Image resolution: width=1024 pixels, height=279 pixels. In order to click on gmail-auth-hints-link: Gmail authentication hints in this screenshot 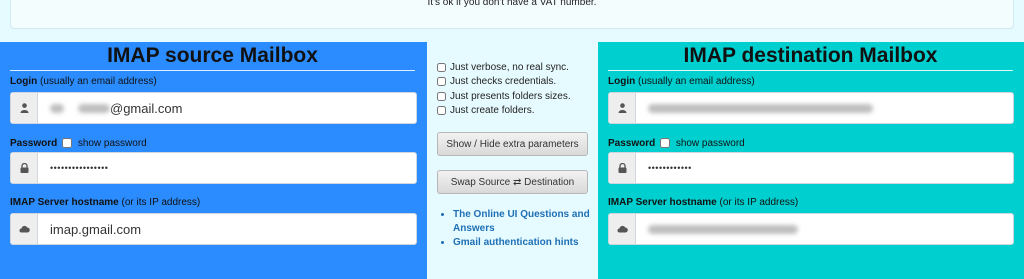, I will do `click(516, 242)`.